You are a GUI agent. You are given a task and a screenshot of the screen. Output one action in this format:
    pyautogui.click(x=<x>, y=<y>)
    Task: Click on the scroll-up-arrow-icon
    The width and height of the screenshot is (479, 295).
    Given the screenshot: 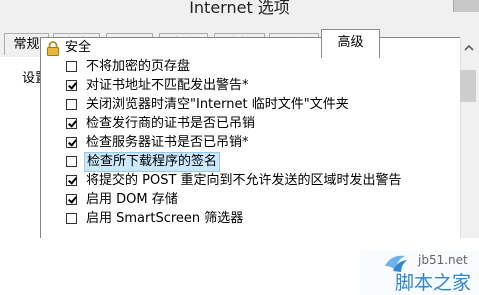 What is the action you would take?
    pyautogui.click(x=469, y=48)
    